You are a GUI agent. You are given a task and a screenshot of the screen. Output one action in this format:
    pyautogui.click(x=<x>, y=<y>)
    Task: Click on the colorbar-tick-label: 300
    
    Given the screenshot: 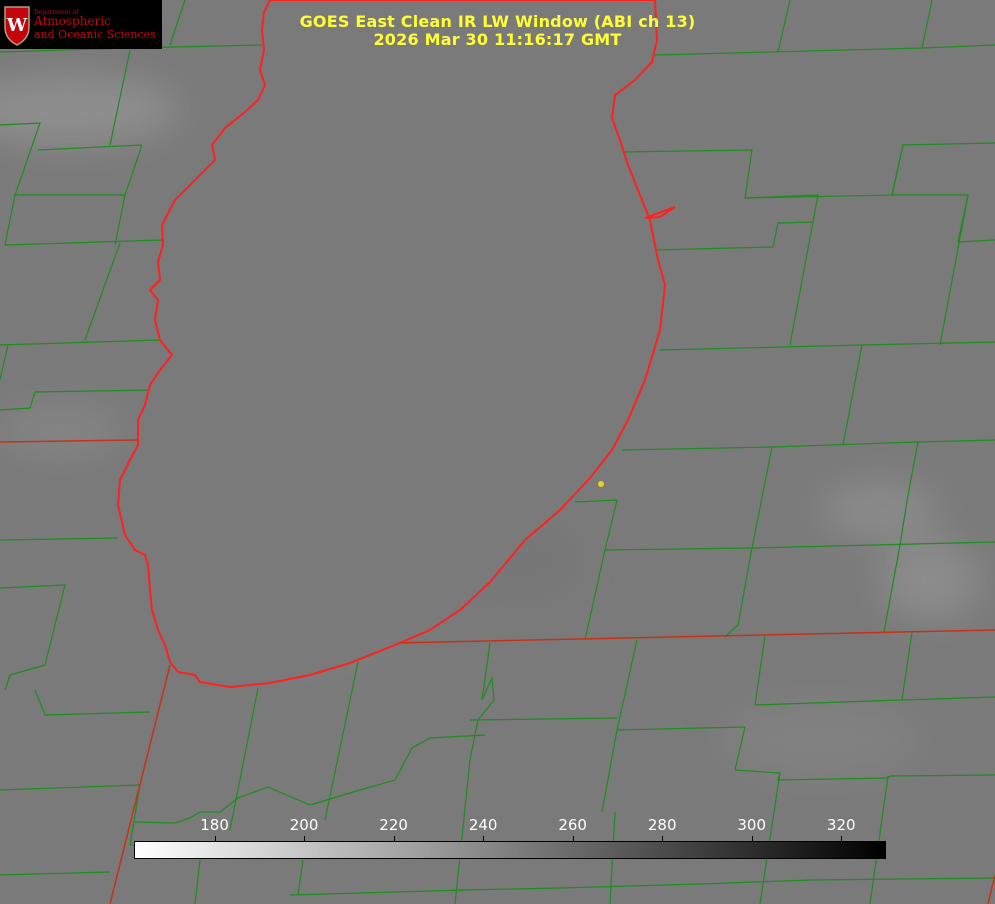 What is the action you would take?
    pyautogui.click(x=752, y=825)
    